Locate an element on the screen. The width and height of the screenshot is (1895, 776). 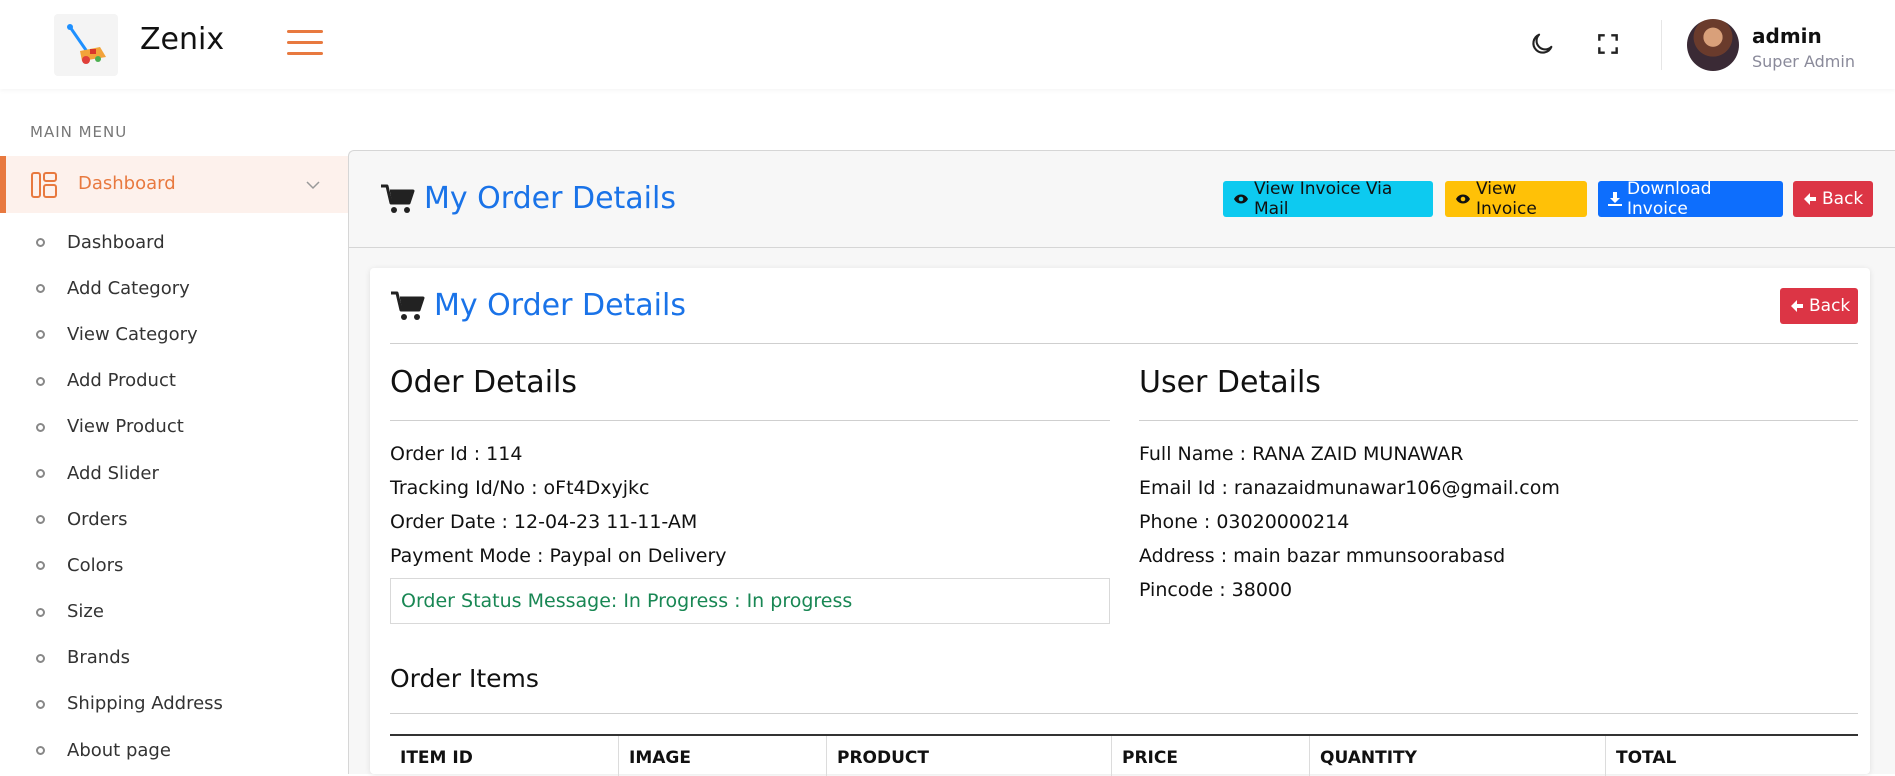
sidebar-item-label: Shipping Address is located at coordinates (145, 704).